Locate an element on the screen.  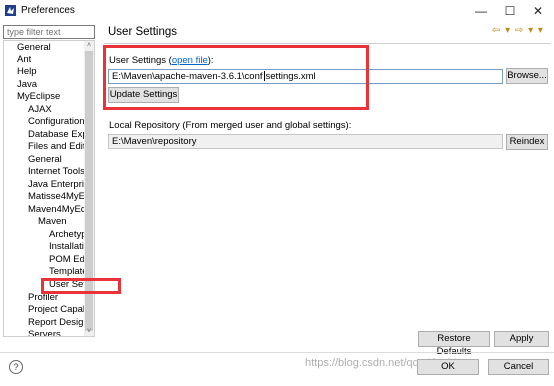
page-title: User Settings is located at coordinates (143, 32).